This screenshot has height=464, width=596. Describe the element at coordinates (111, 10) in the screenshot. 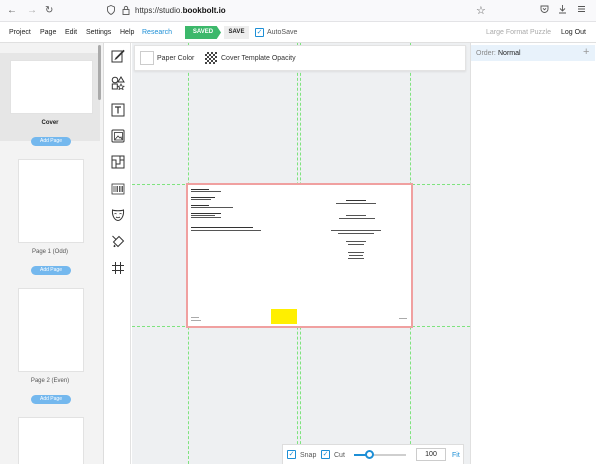

I see `shield-icon` at that location.